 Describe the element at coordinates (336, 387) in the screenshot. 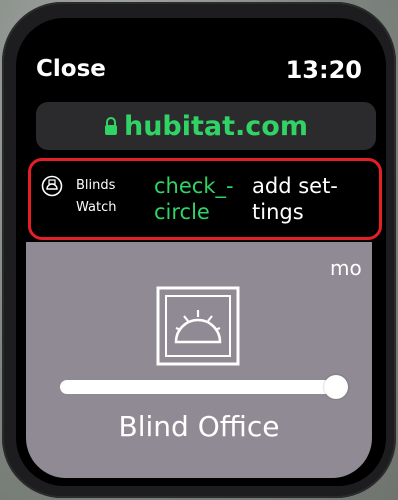

I see `slider-thumb` at that location.